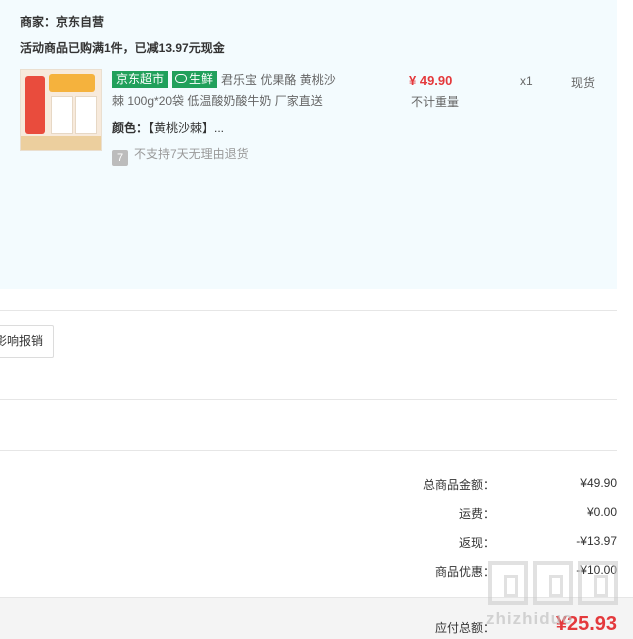 Image resolution: width=633 pixels, height=639 pixels. Describe the element at coordinates (191, 154) in the screenshot. I see `return-policy-text: 不支持7天无理由退货` at that location.